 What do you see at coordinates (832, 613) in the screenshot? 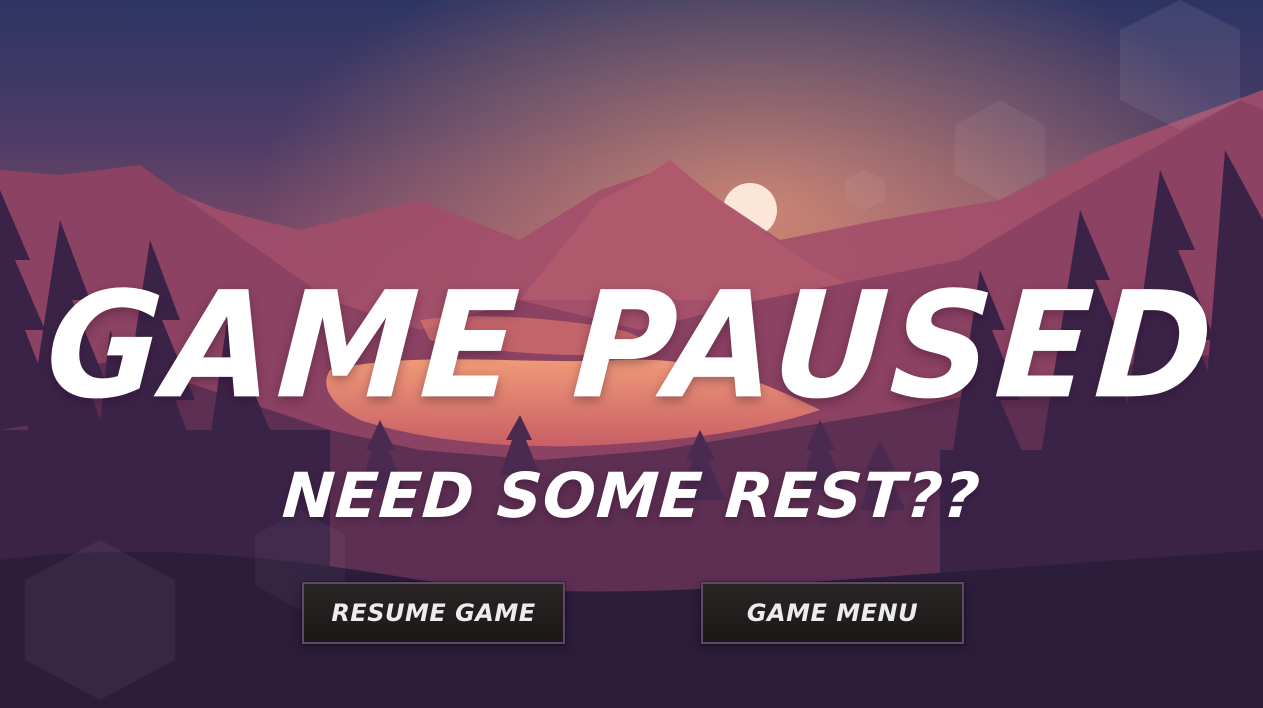
I see `game-menu-button: GAME MENU` at bounding box center [832, 613].